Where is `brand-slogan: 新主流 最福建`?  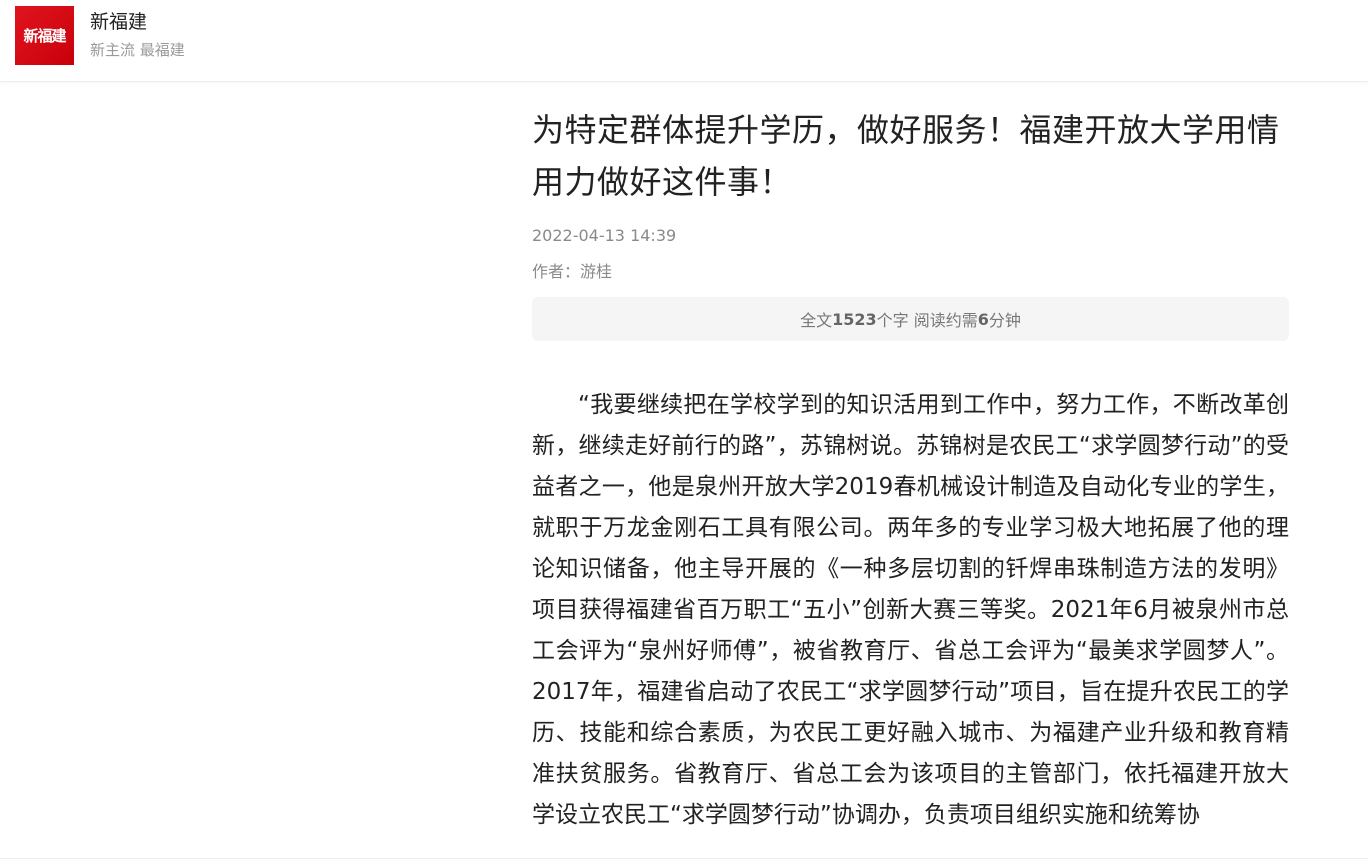
brand-slogan: 新主流 最福建 is located at coordinates (137, 50).